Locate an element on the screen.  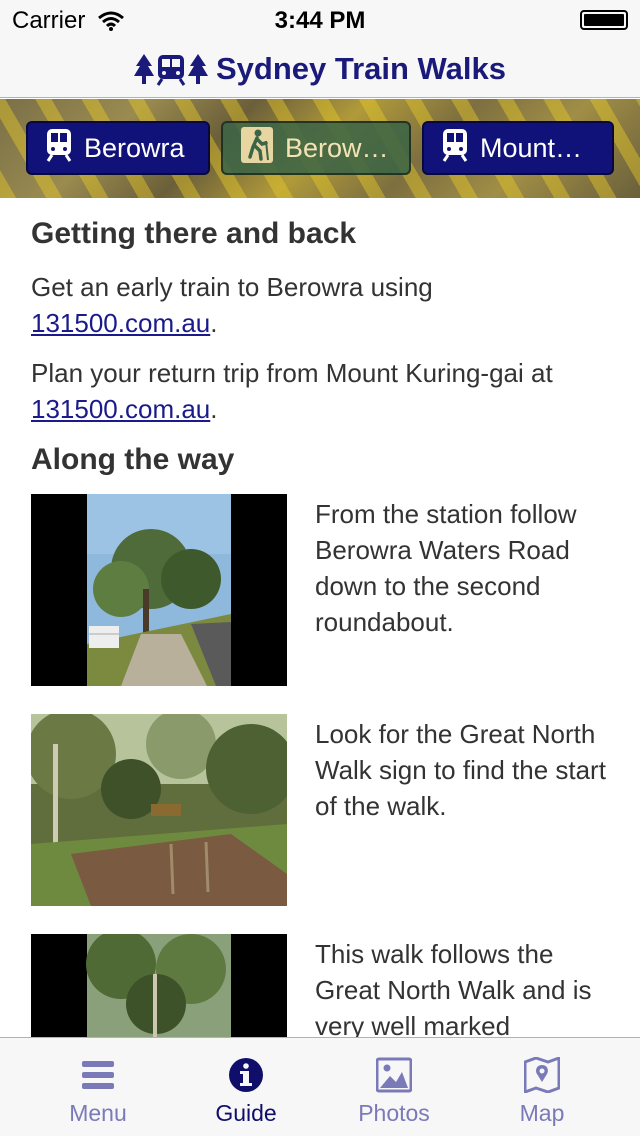
menu-icon is located at coordinates (98, 1075).